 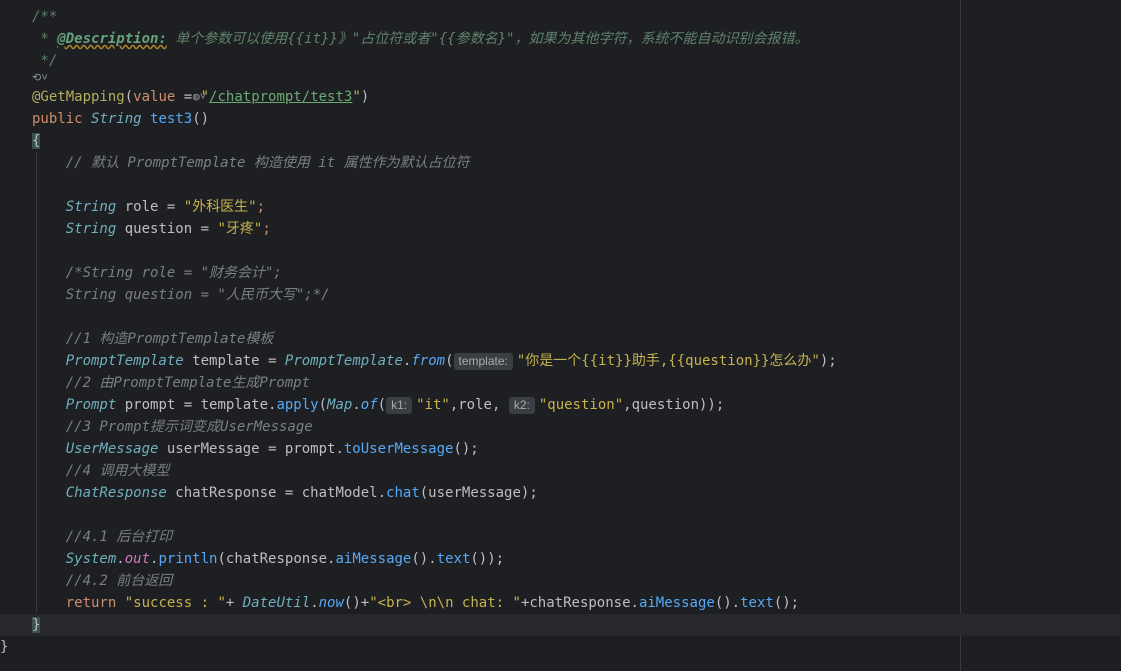 I want to click on code-line: //3 Prompt提示词变成UserMessage, so click(x=172, y=427).